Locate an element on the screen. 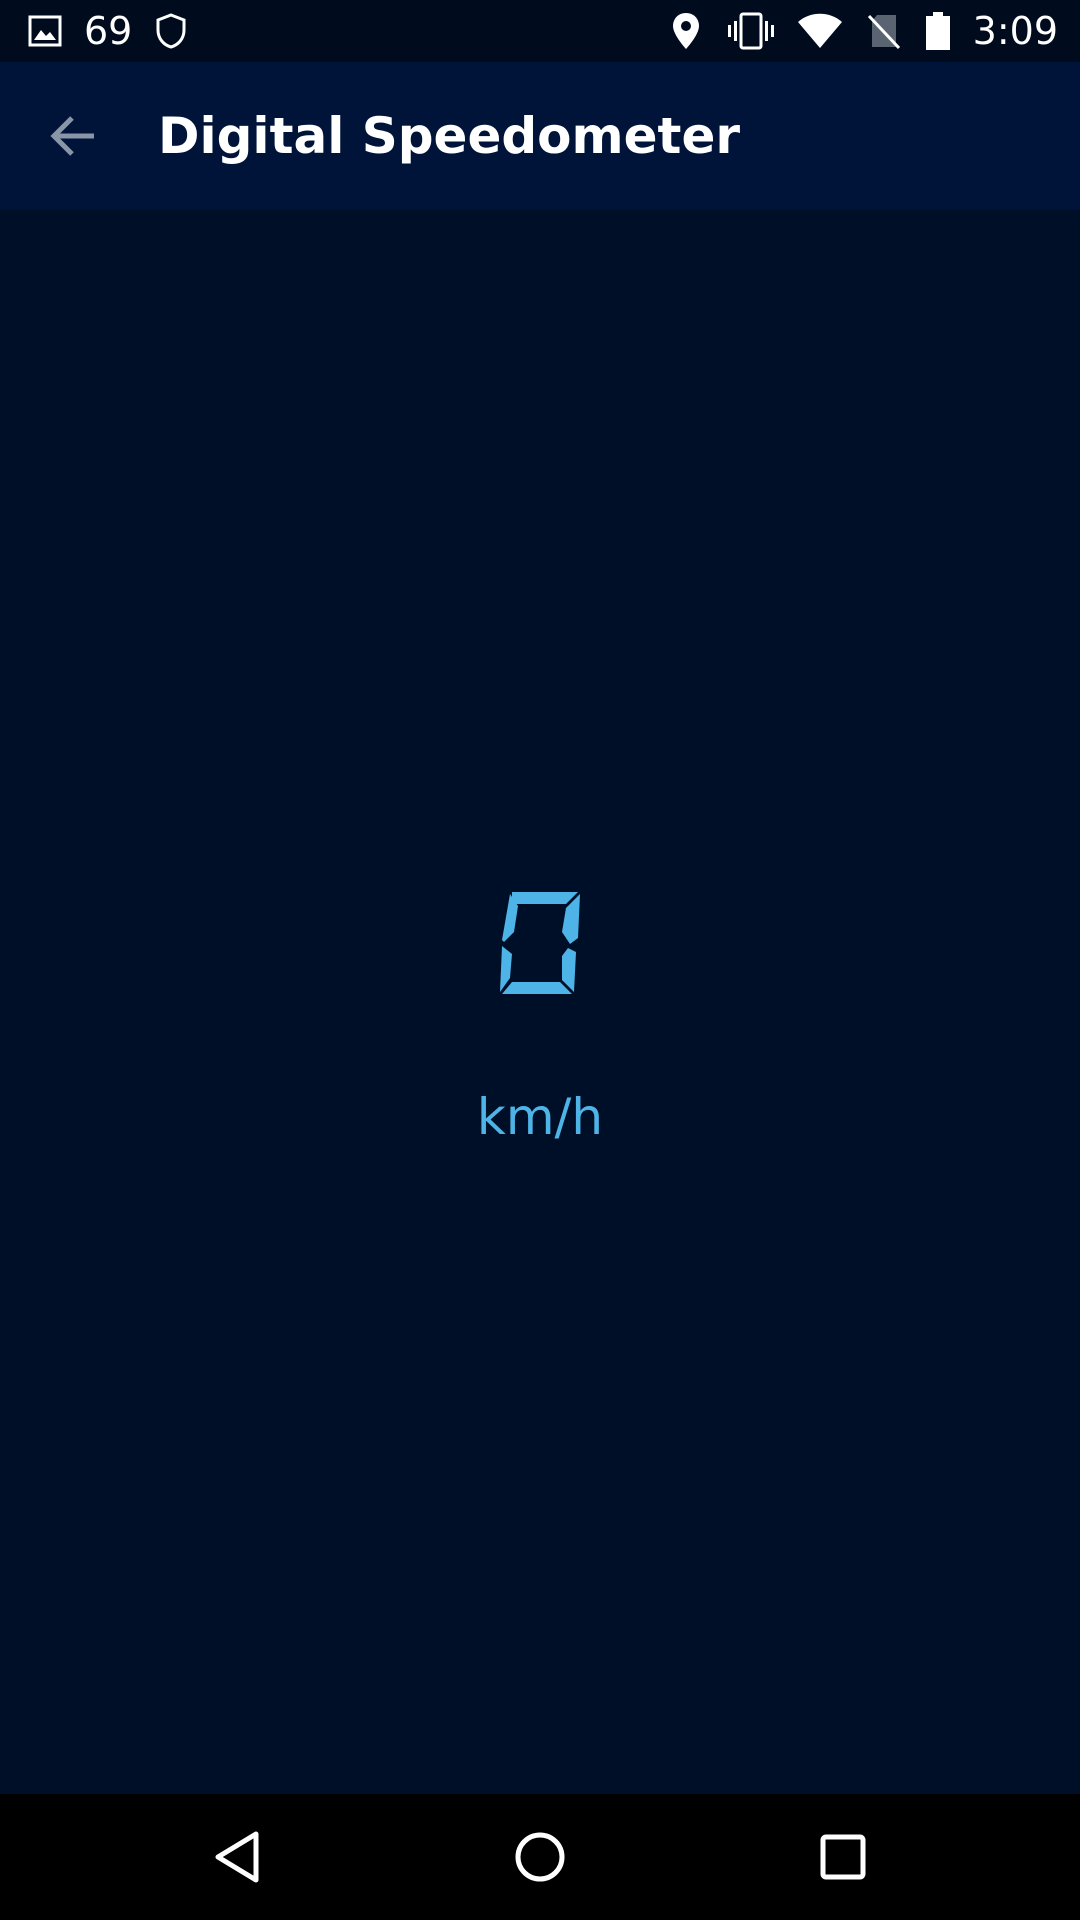 Image resolution: width=1080 pixels, height=1920 pixels. nav-recents-icon is located at coordinates (843, 1857).